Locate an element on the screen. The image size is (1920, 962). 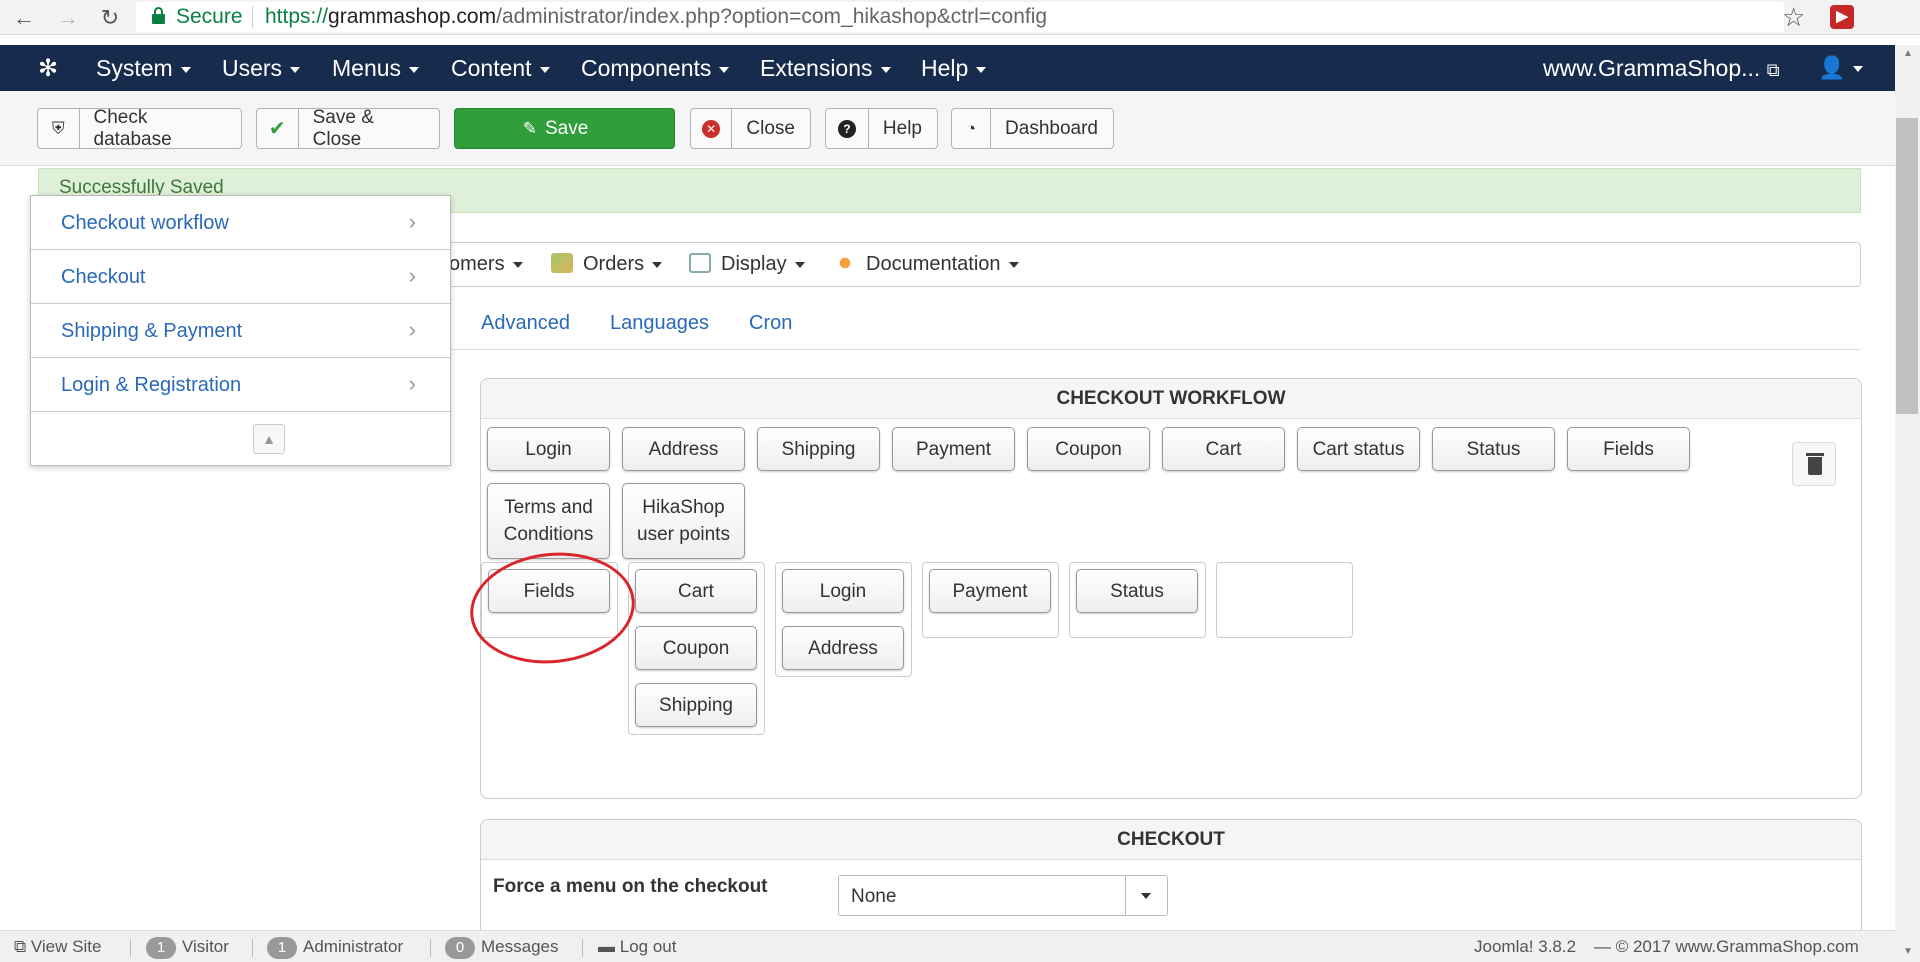
menu-users: Users is located at coordinates (261, 68).